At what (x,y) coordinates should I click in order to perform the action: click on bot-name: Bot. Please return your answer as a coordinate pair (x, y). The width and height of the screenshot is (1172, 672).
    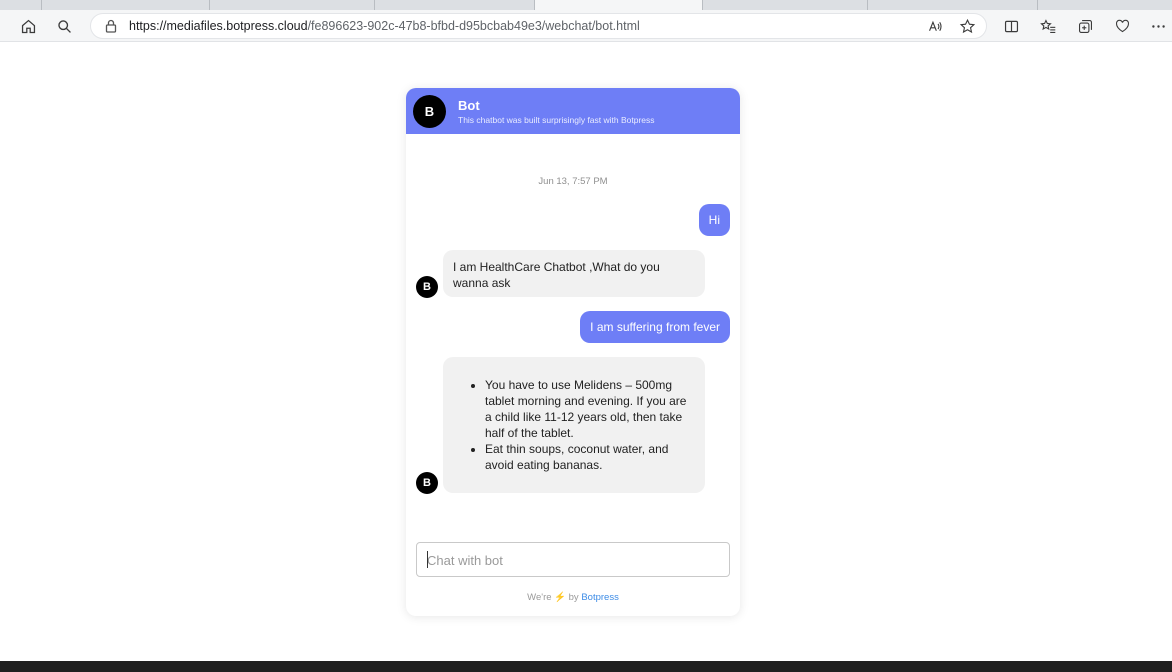
    Looking at the image, I should click on (469, 105).